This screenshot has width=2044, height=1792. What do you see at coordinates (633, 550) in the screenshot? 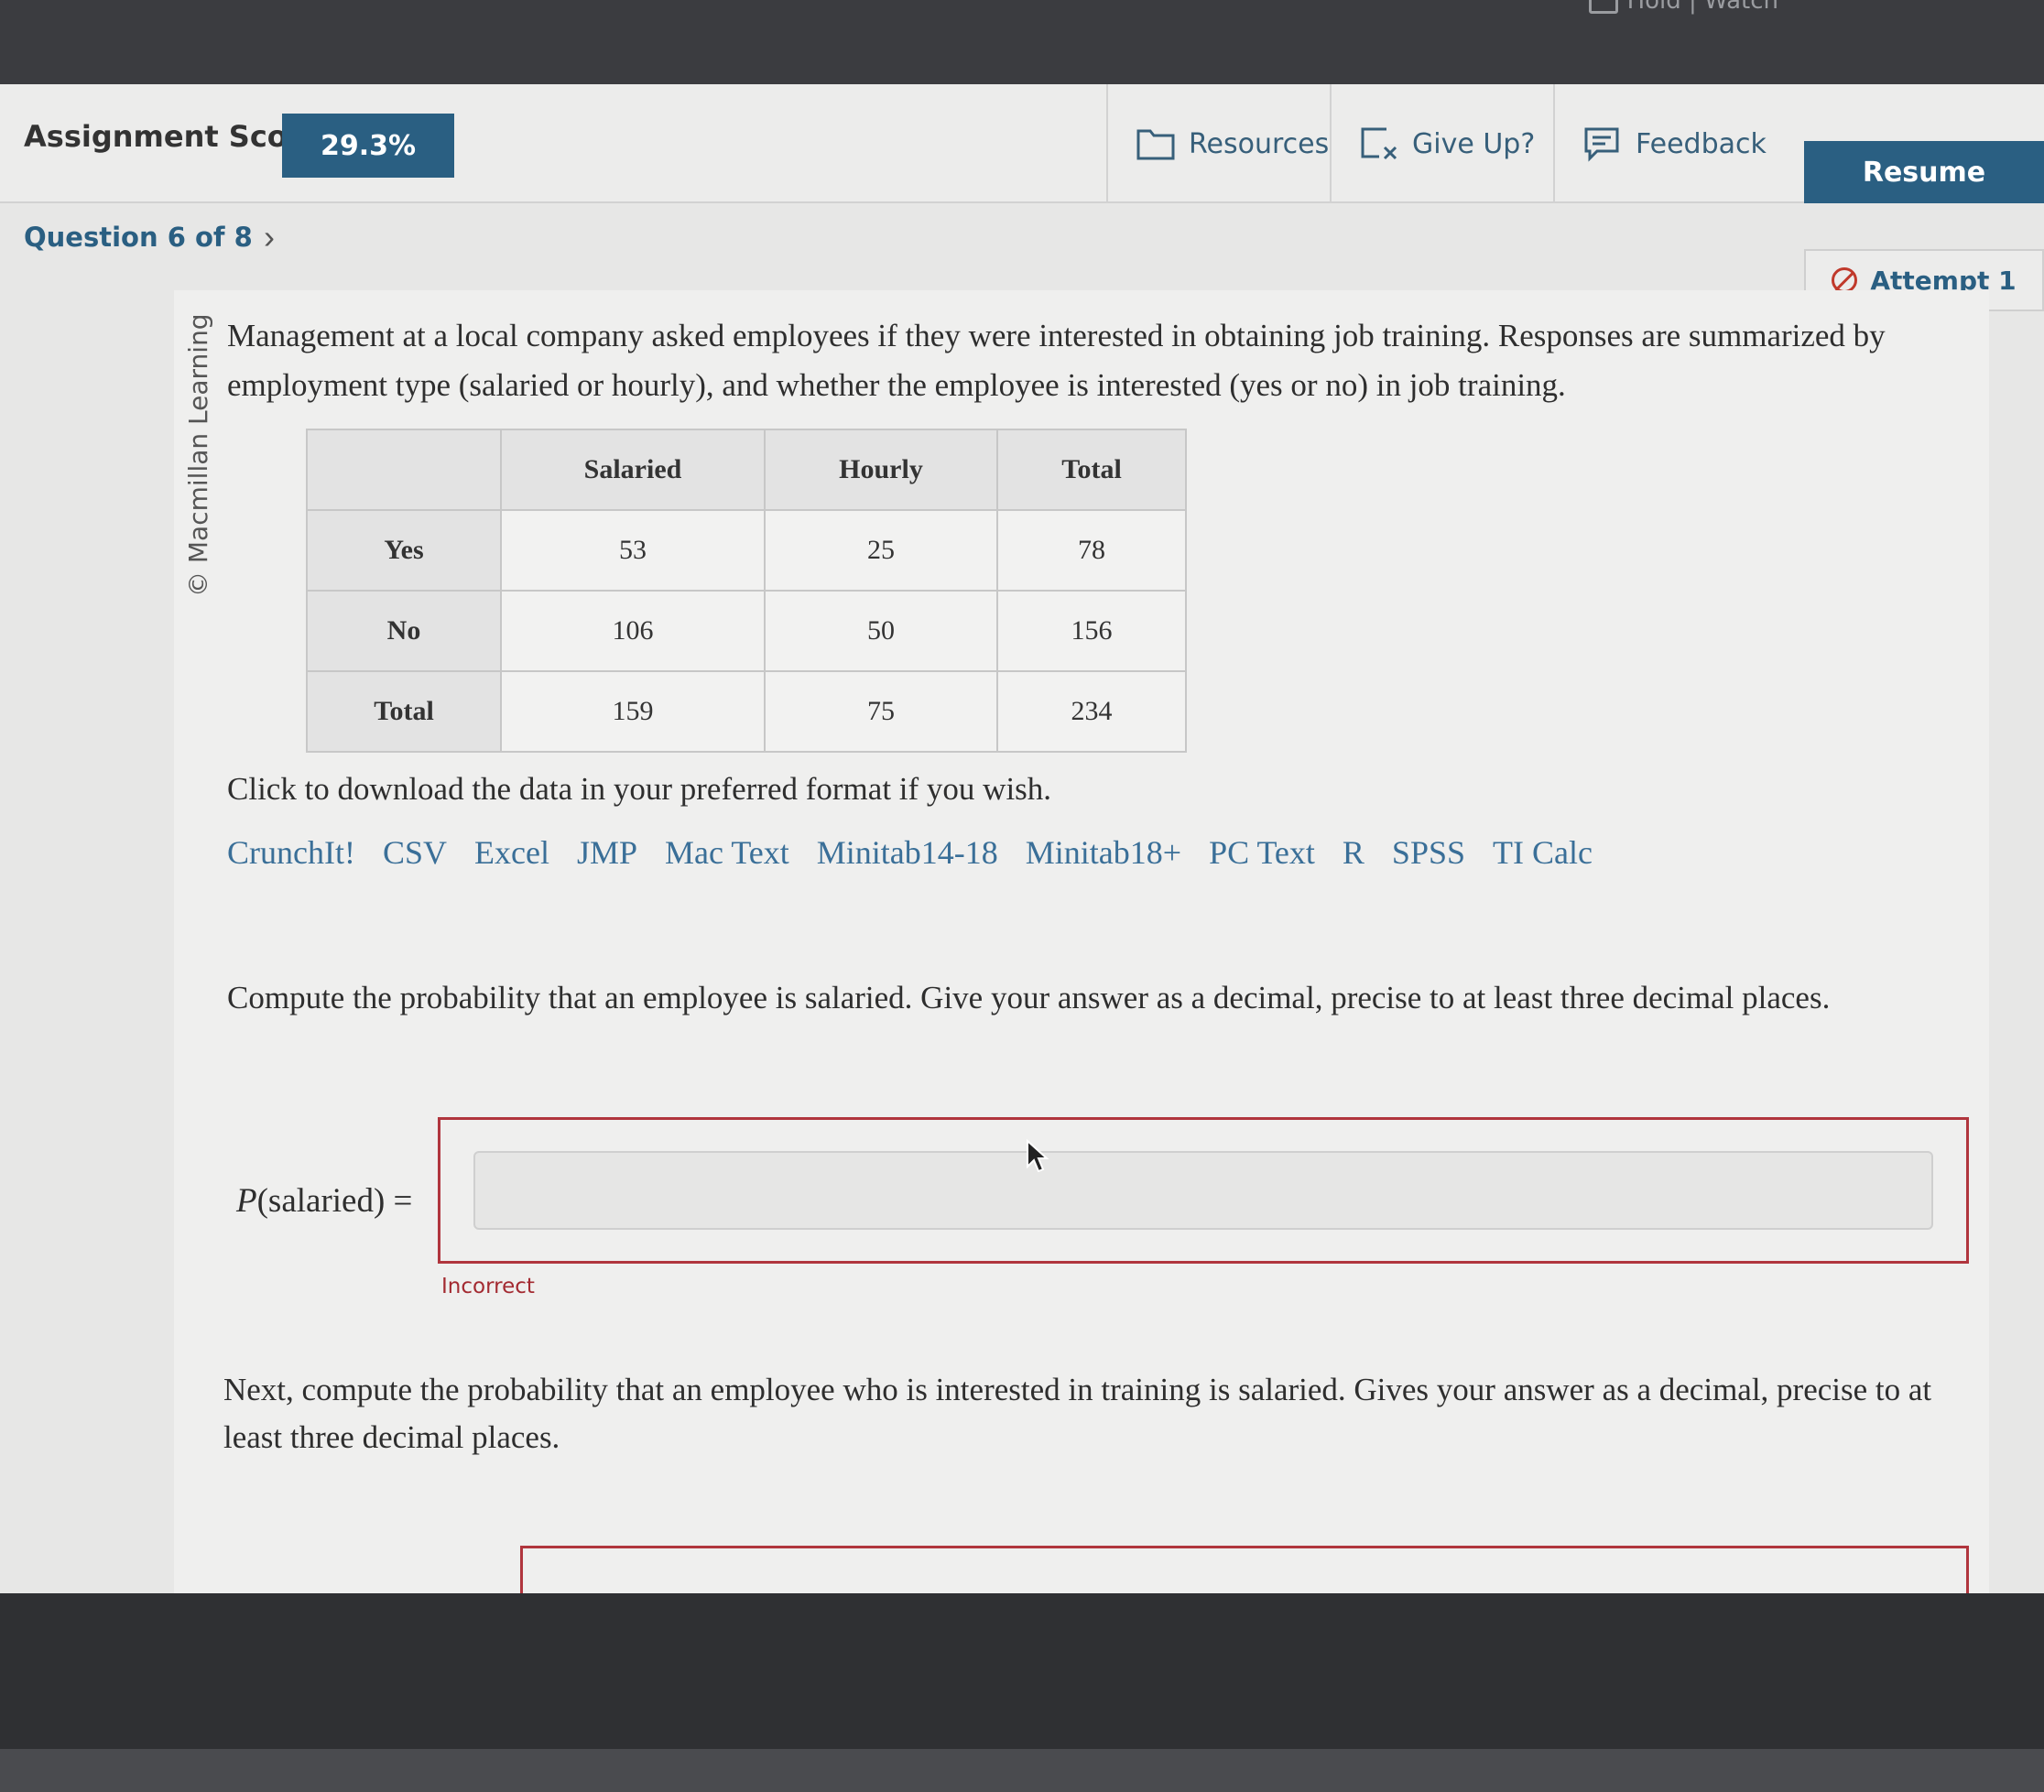
I see `table-cell: 53` at bounding box center [633, 550].